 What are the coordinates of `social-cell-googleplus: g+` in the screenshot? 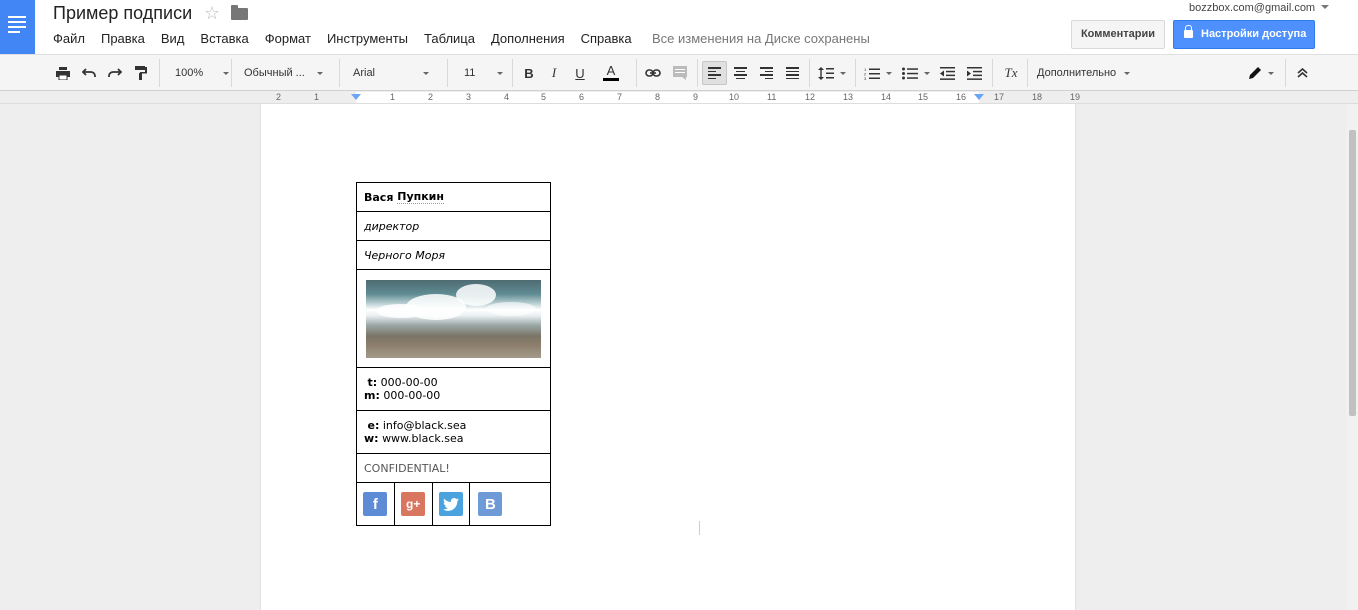 It's located at (414, 504).